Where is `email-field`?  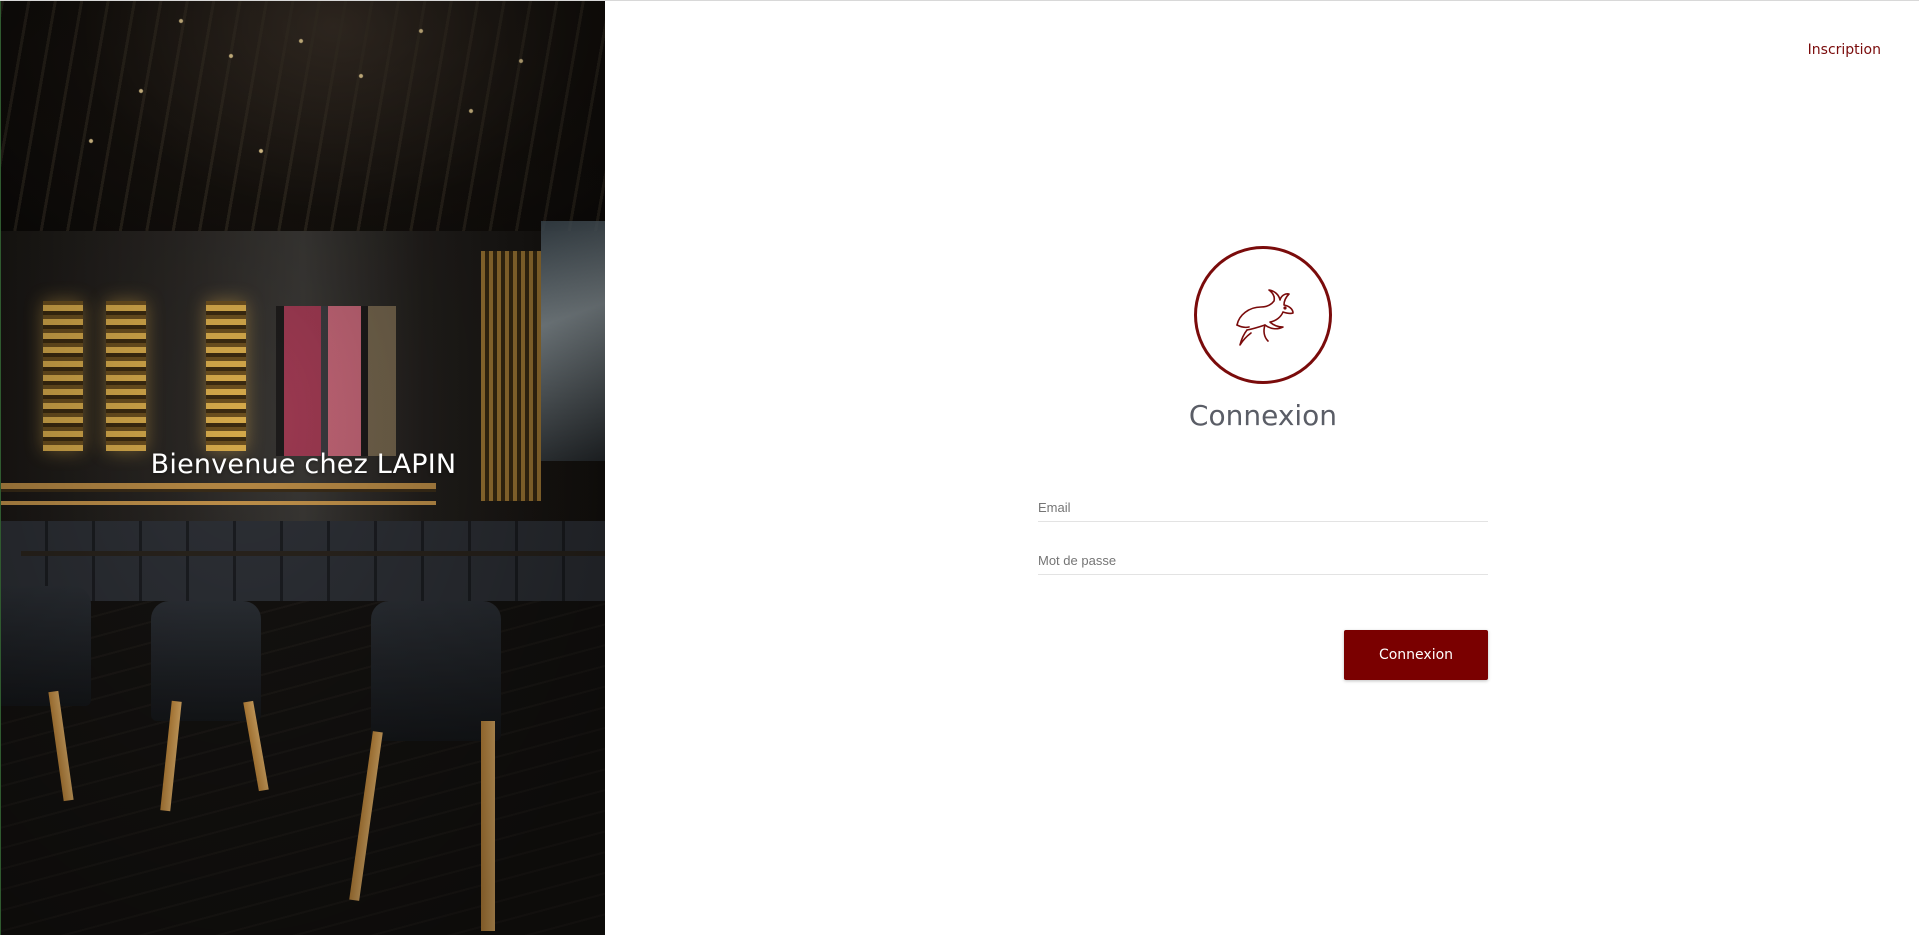 email-field is located at coordinates (1263, 510).